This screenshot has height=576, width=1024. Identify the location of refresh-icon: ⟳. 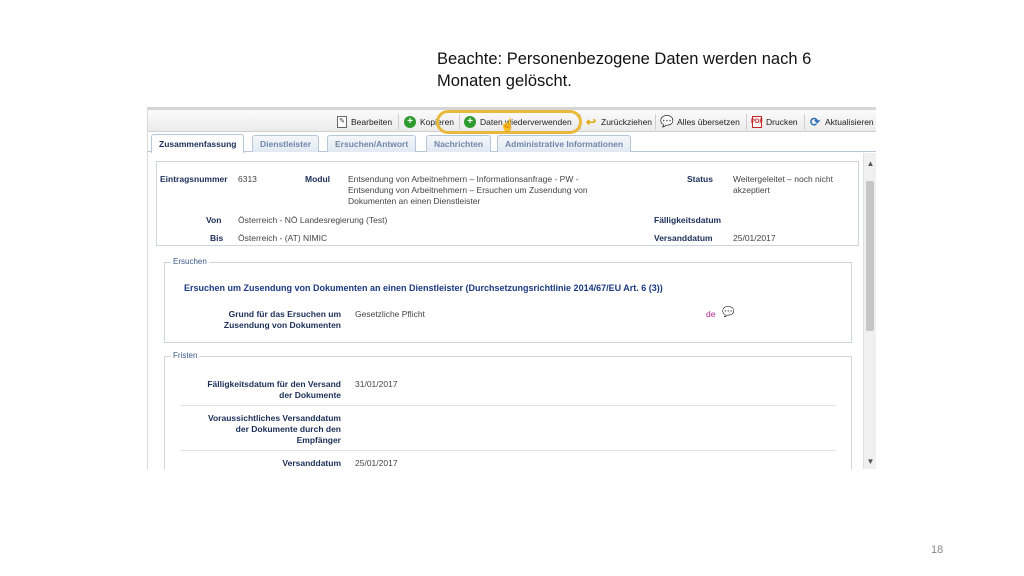
(815, 122).